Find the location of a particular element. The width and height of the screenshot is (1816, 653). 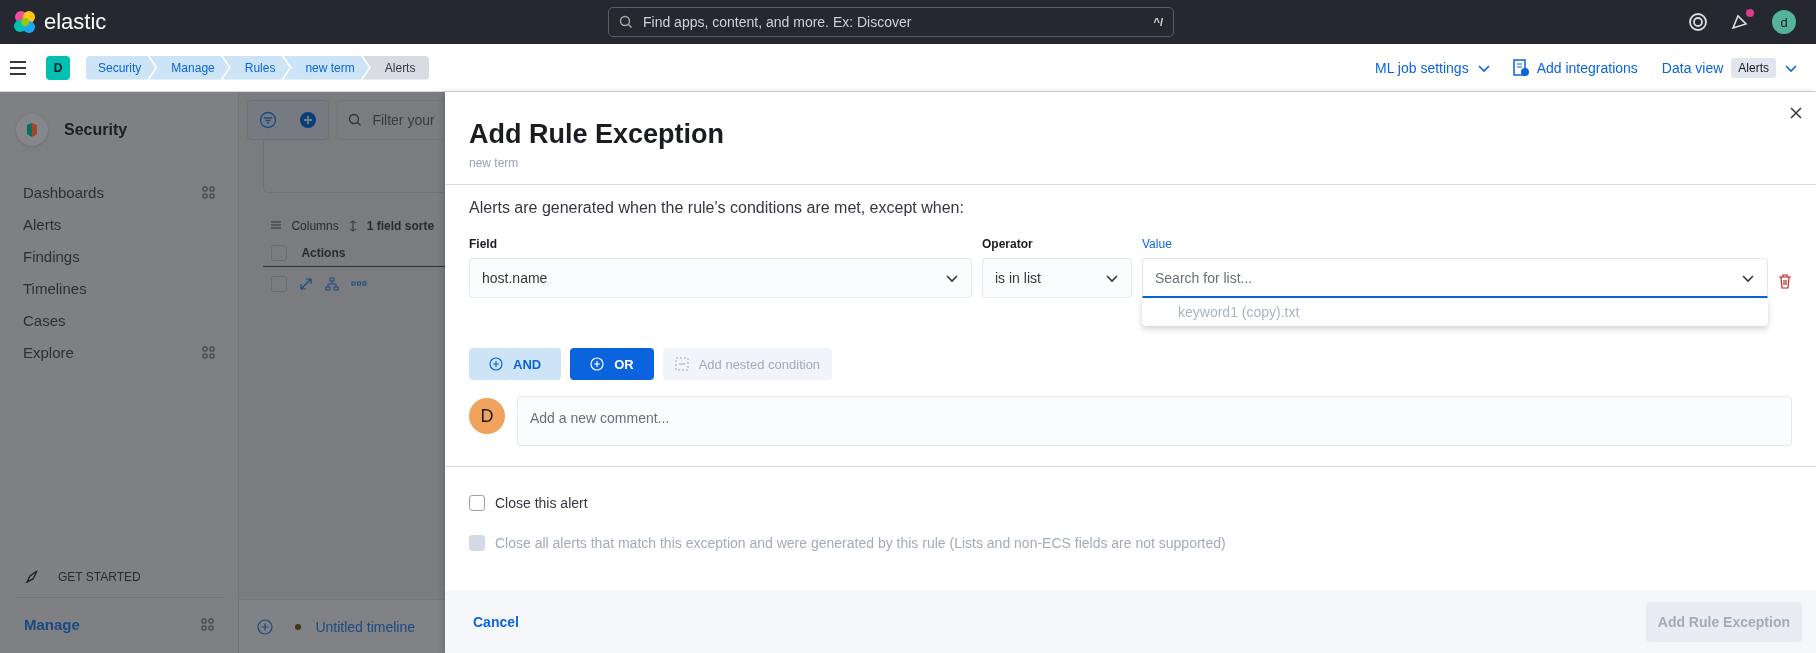

sort-button: 1 field sorte is located at coordinates (400, 226).